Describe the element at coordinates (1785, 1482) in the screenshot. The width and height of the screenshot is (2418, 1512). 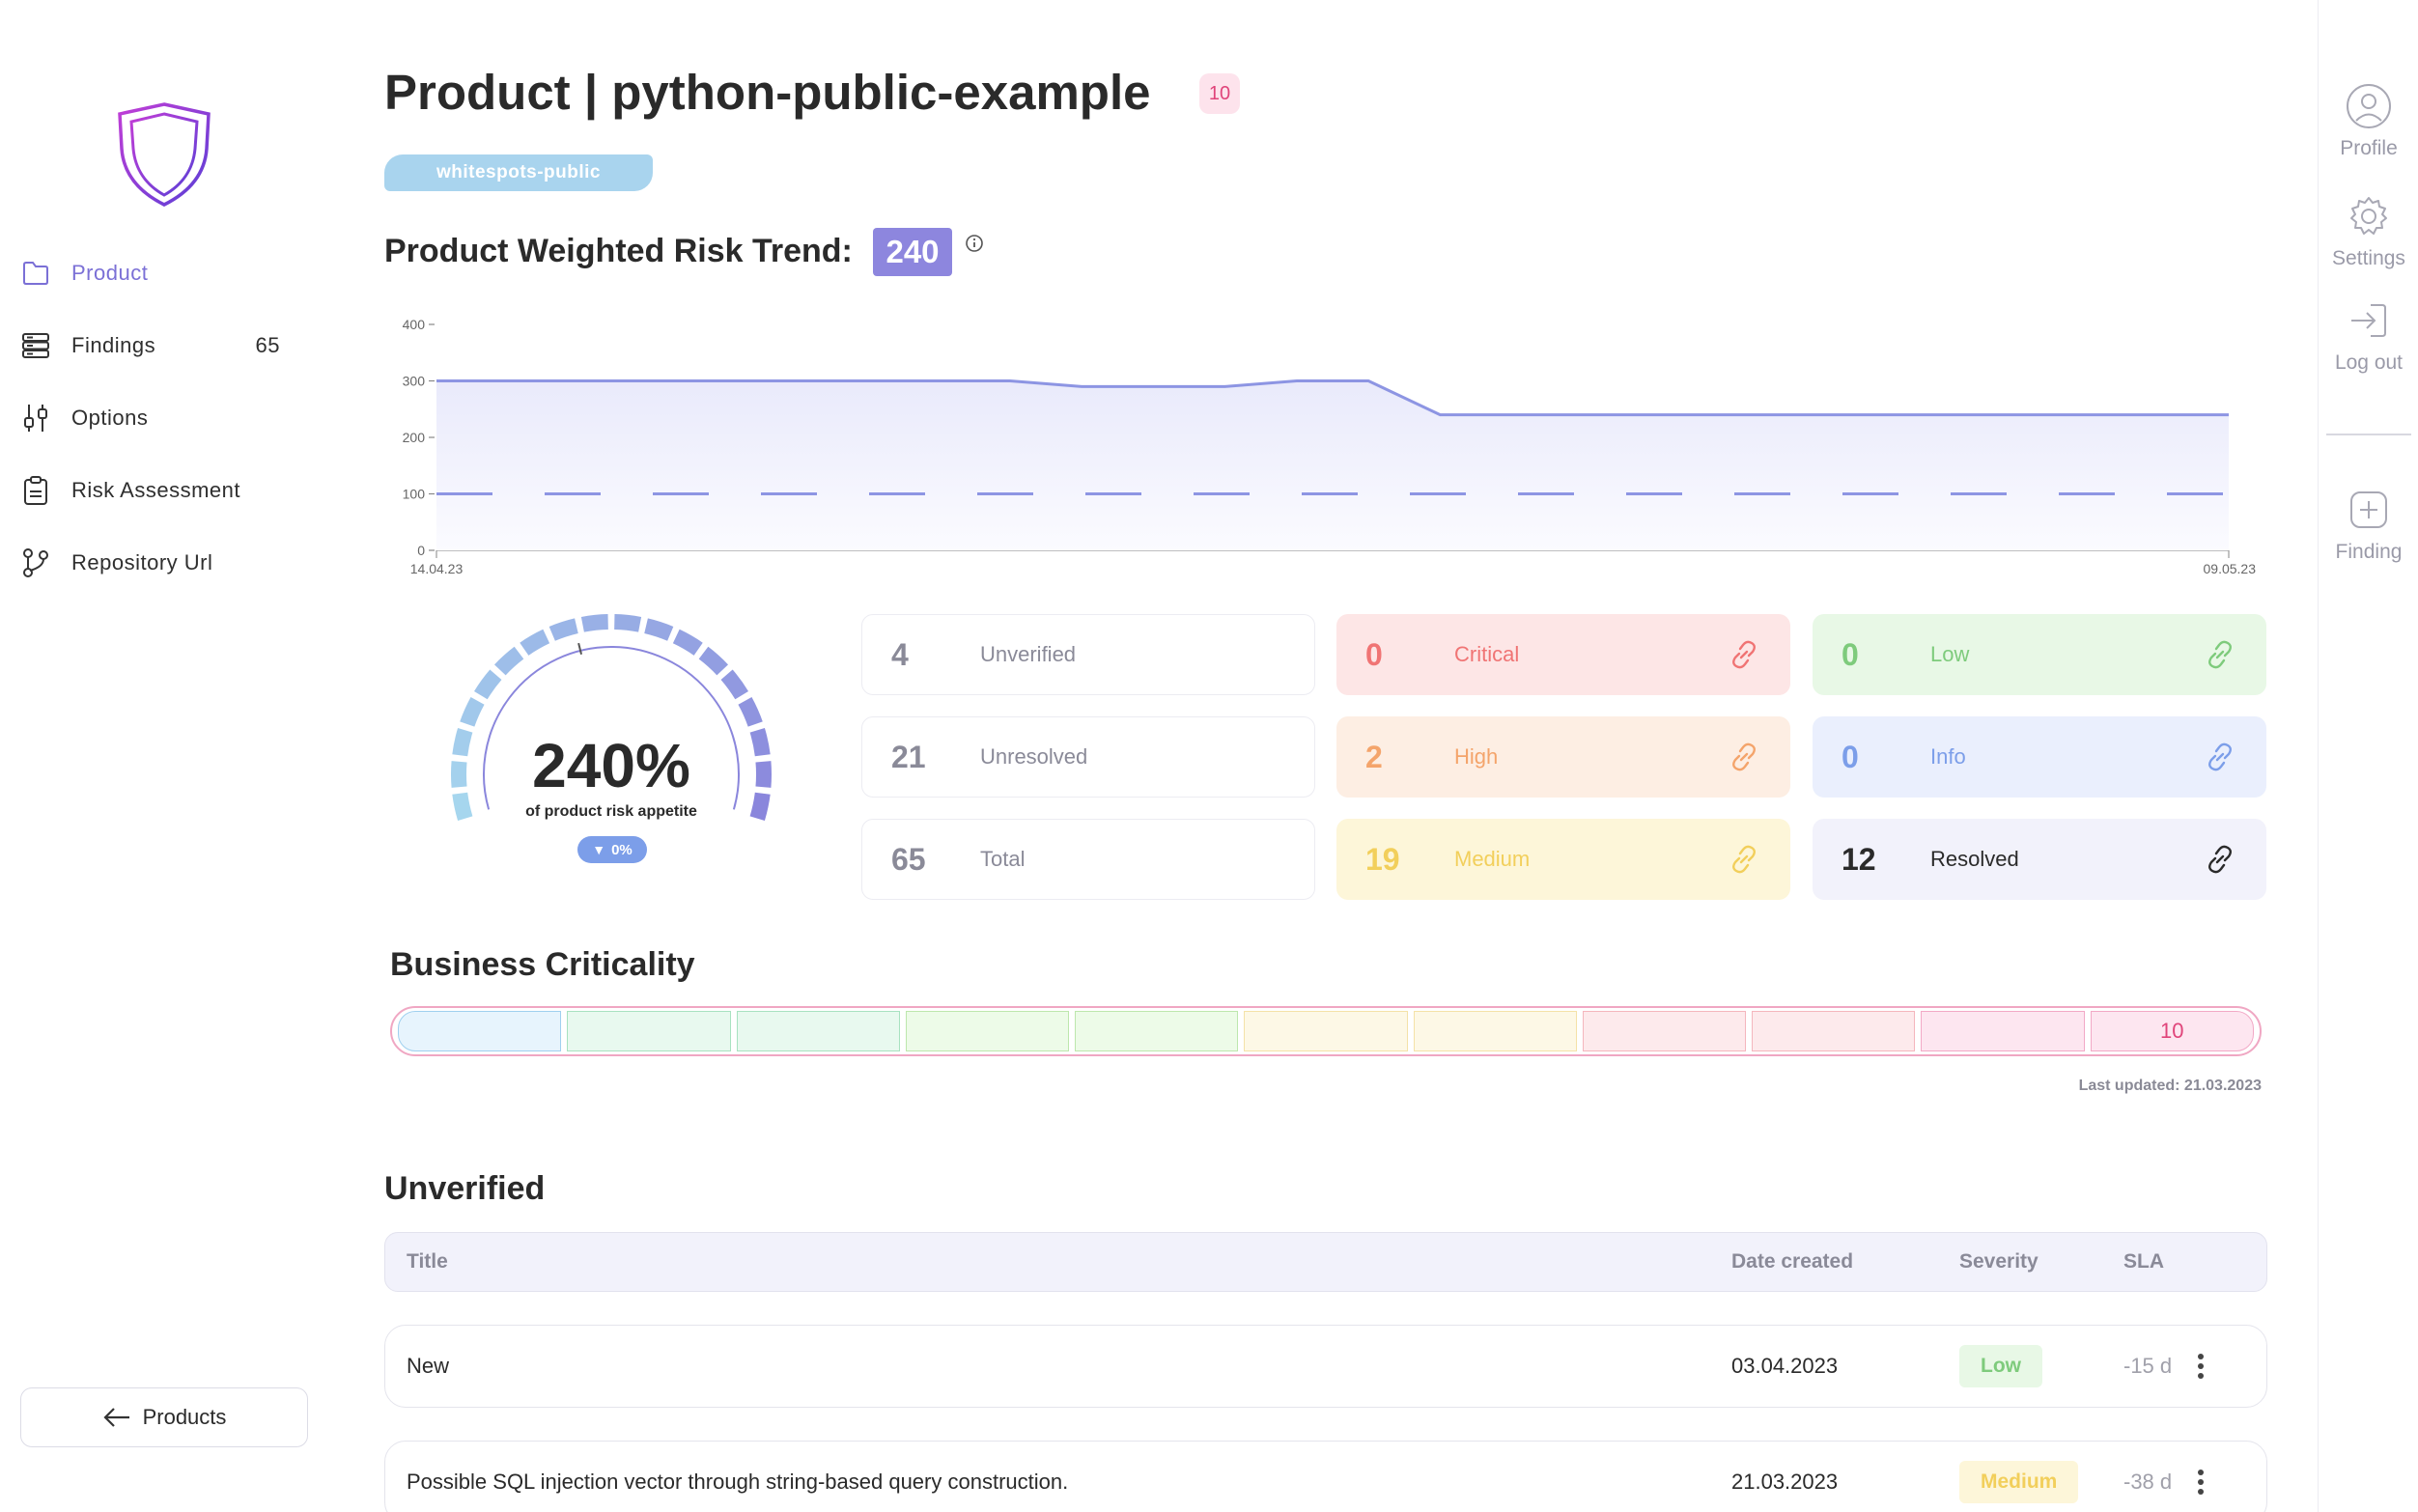
I see `finding-date: 21.03.2023` at that location.